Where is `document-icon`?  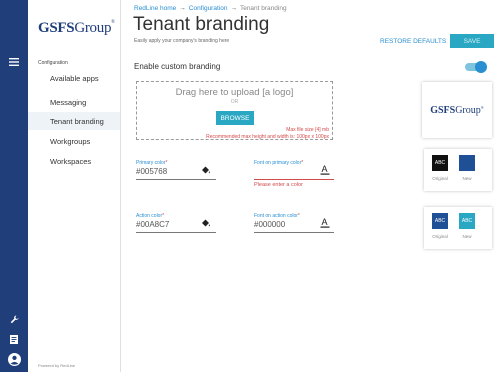 document-icon is located at coordinates (14, 339).